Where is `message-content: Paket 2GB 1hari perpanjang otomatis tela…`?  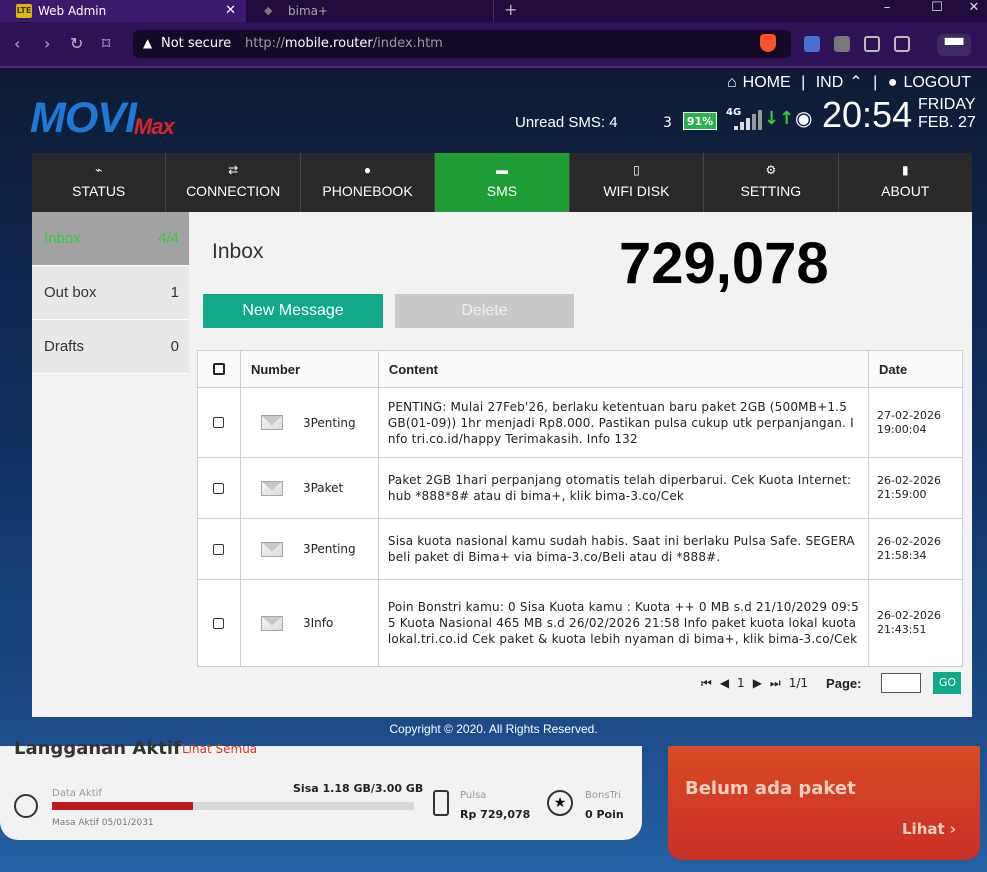
message-content: Paket 2GB 1hari perpanjang otomatis tela… is located at coordinates (623, 488).